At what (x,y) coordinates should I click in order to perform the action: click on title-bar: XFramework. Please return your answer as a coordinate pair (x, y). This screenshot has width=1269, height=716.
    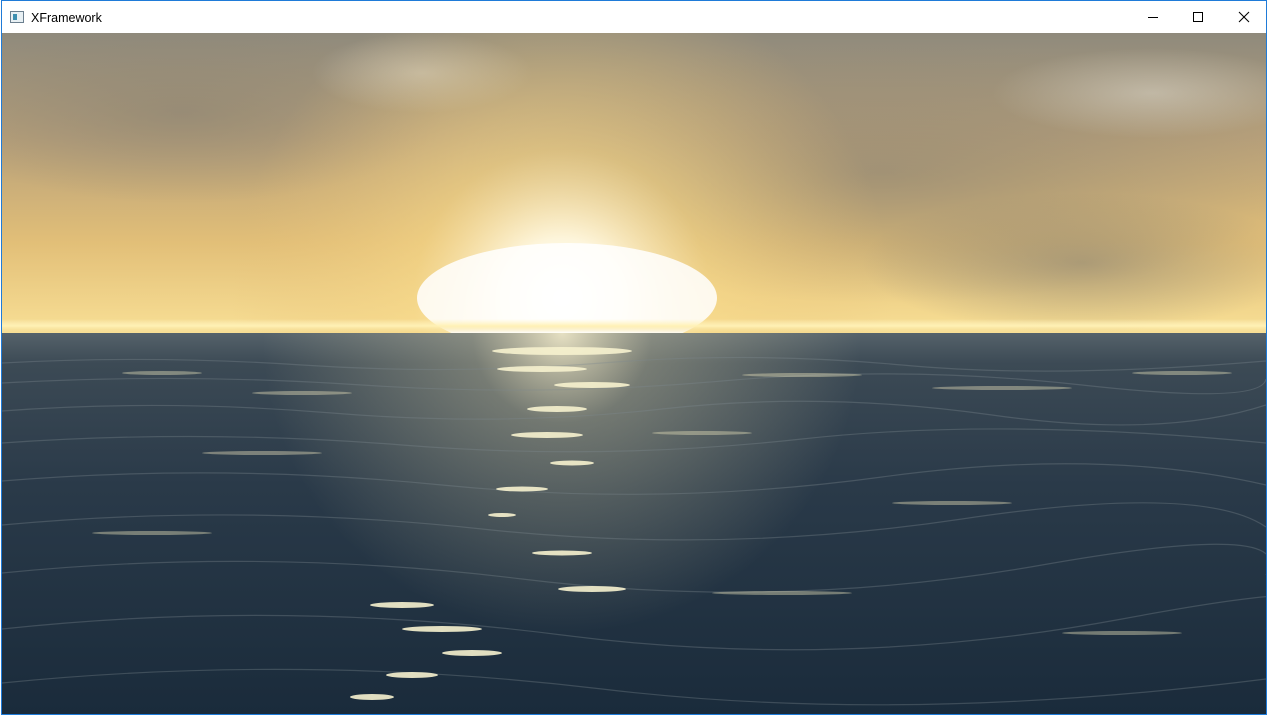
    Looking at the image, I should click on (634, 17).